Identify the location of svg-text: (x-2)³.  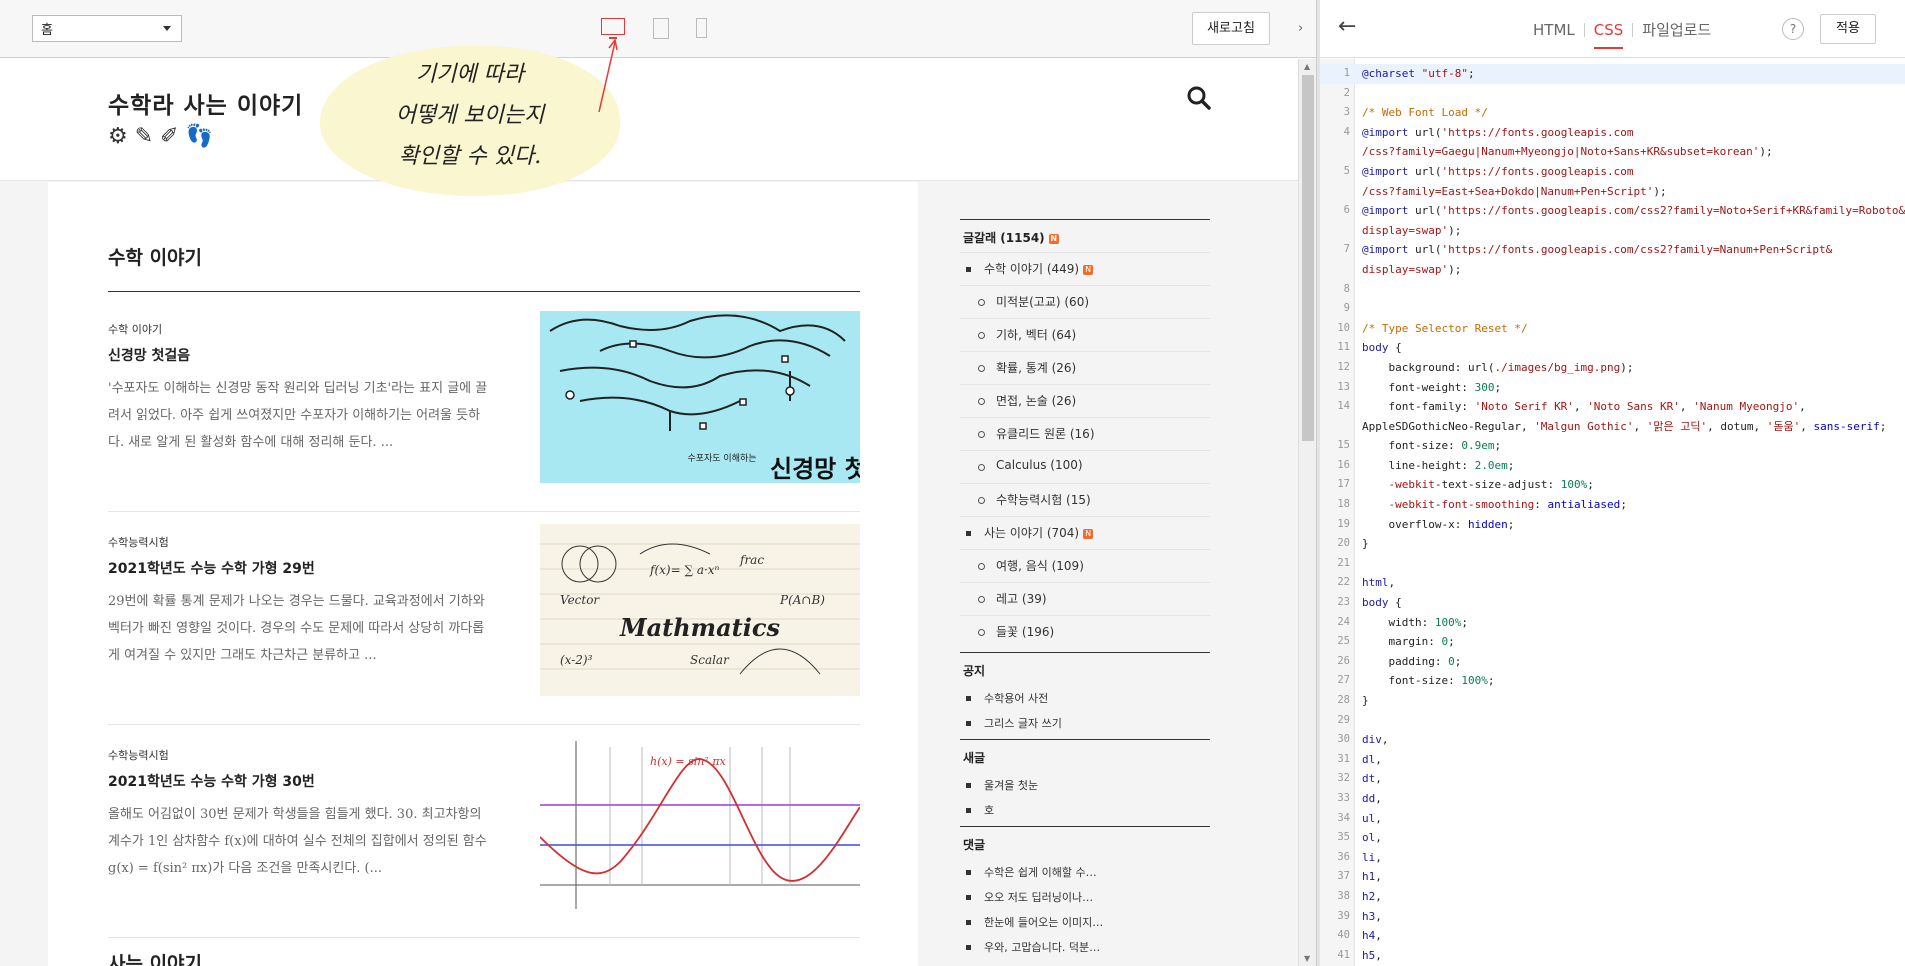
(576, 660).